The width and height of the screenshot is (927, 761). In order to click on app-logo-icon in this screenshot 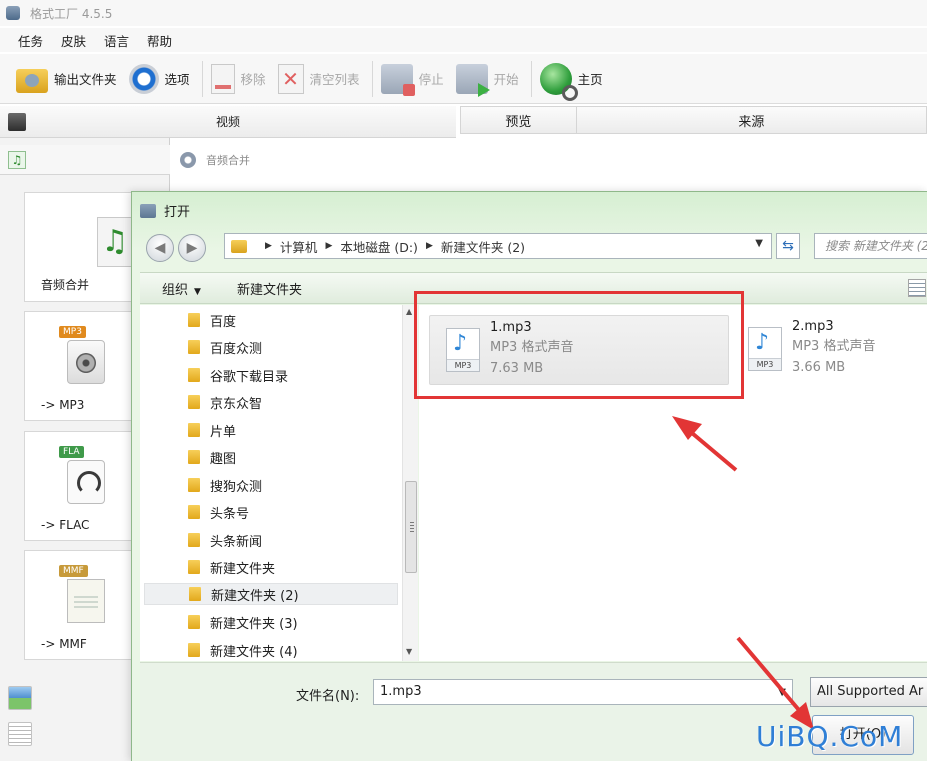, I will do `click(13, 13)`.